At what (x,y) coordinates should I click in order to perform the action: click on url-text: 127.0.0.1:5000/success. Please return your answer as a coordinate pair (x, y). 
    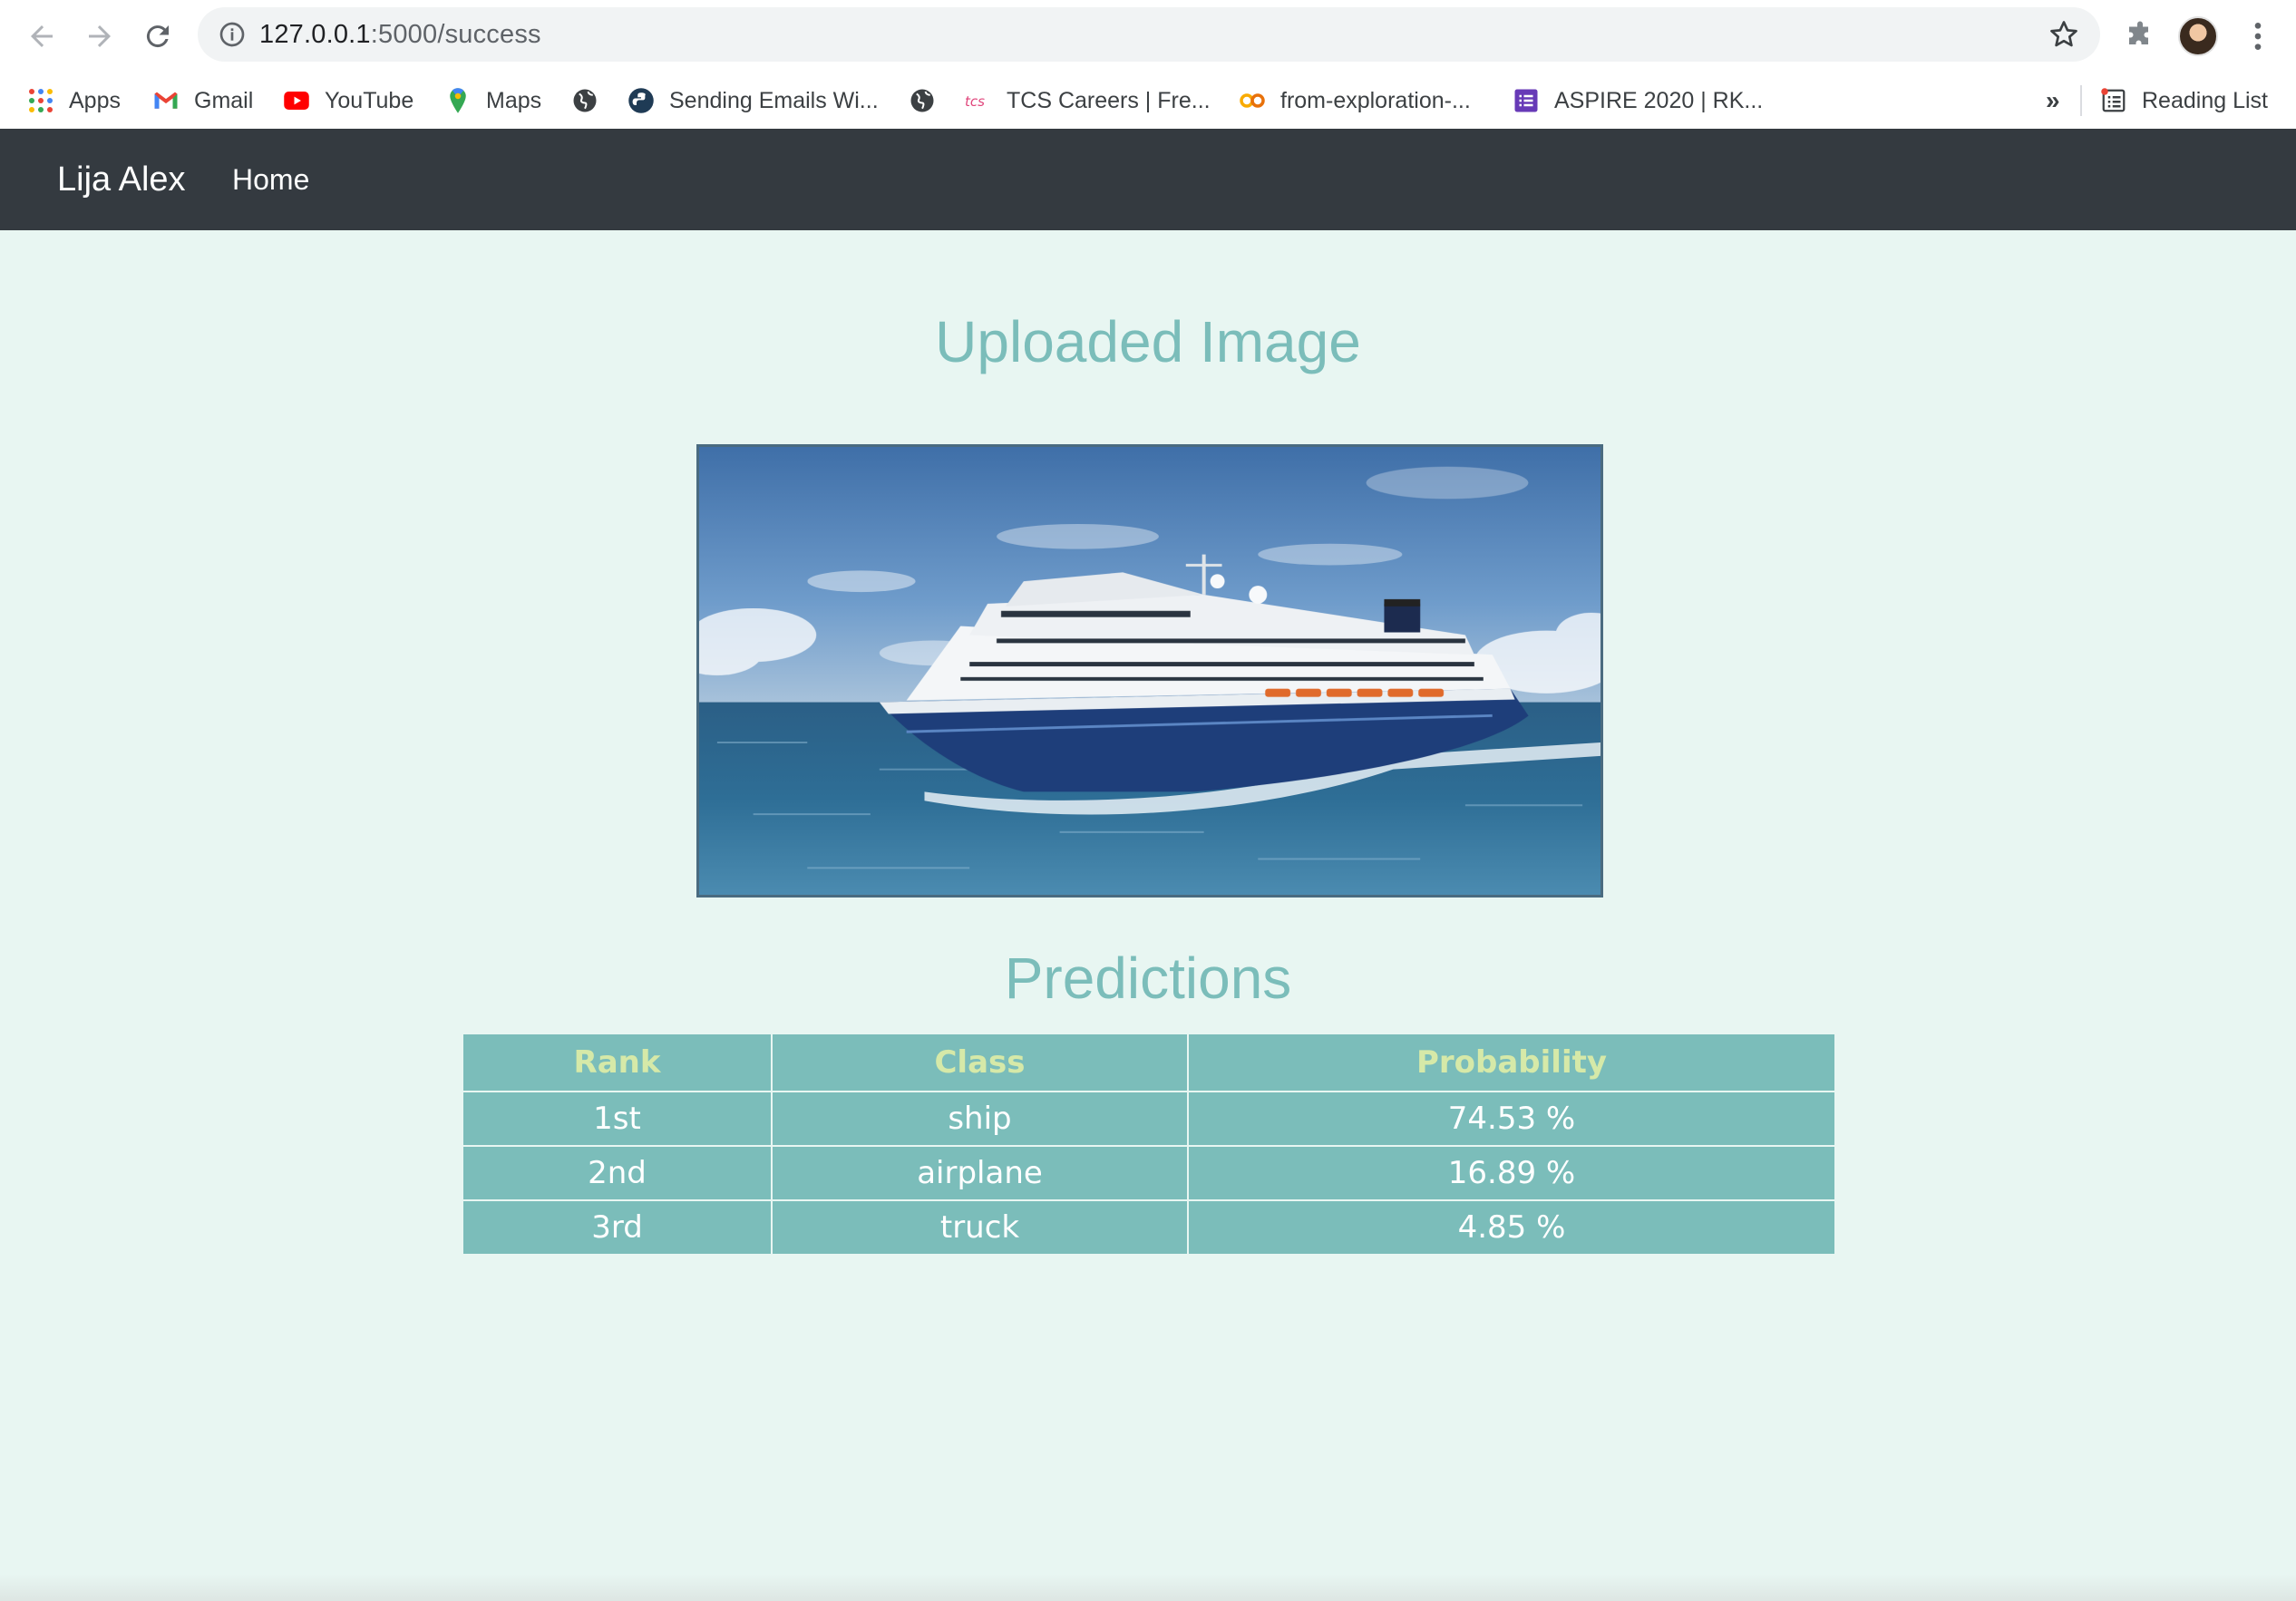
    Looking at the image, I should click on (400, 34).